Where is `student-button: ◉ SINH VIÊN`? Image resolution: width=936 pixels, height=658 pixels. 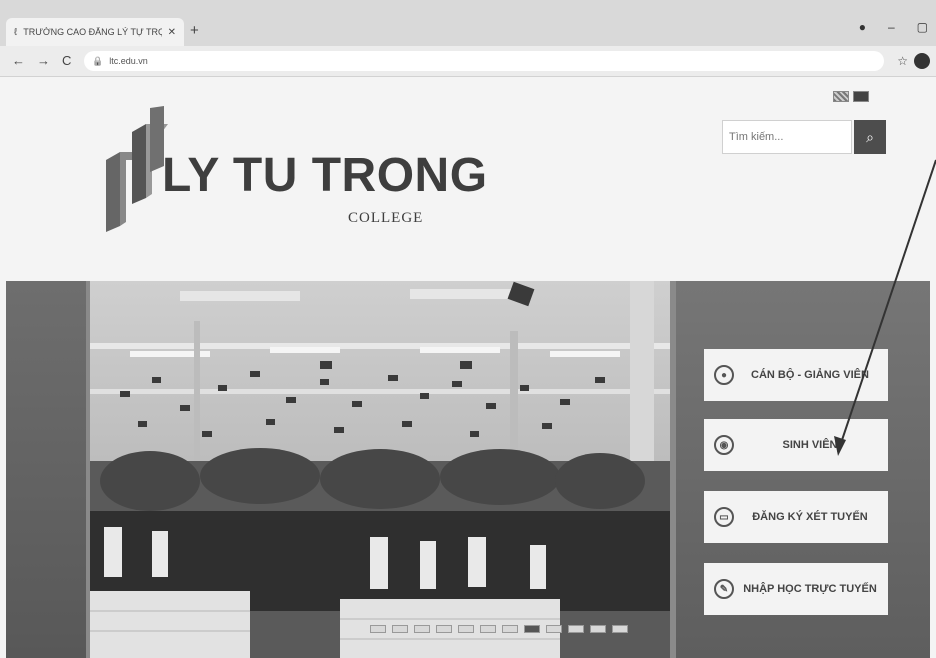
student-button: ◉ SINH VIÊN is located at coordinates (796, 445).